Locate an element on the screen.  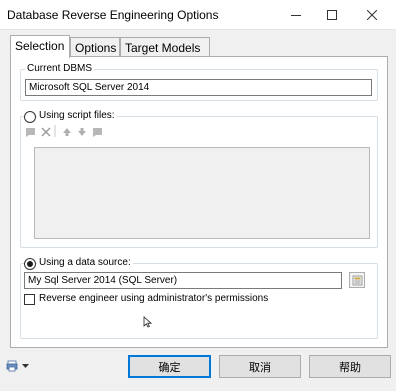
minimize-icon is located at coordinates (296, 15).